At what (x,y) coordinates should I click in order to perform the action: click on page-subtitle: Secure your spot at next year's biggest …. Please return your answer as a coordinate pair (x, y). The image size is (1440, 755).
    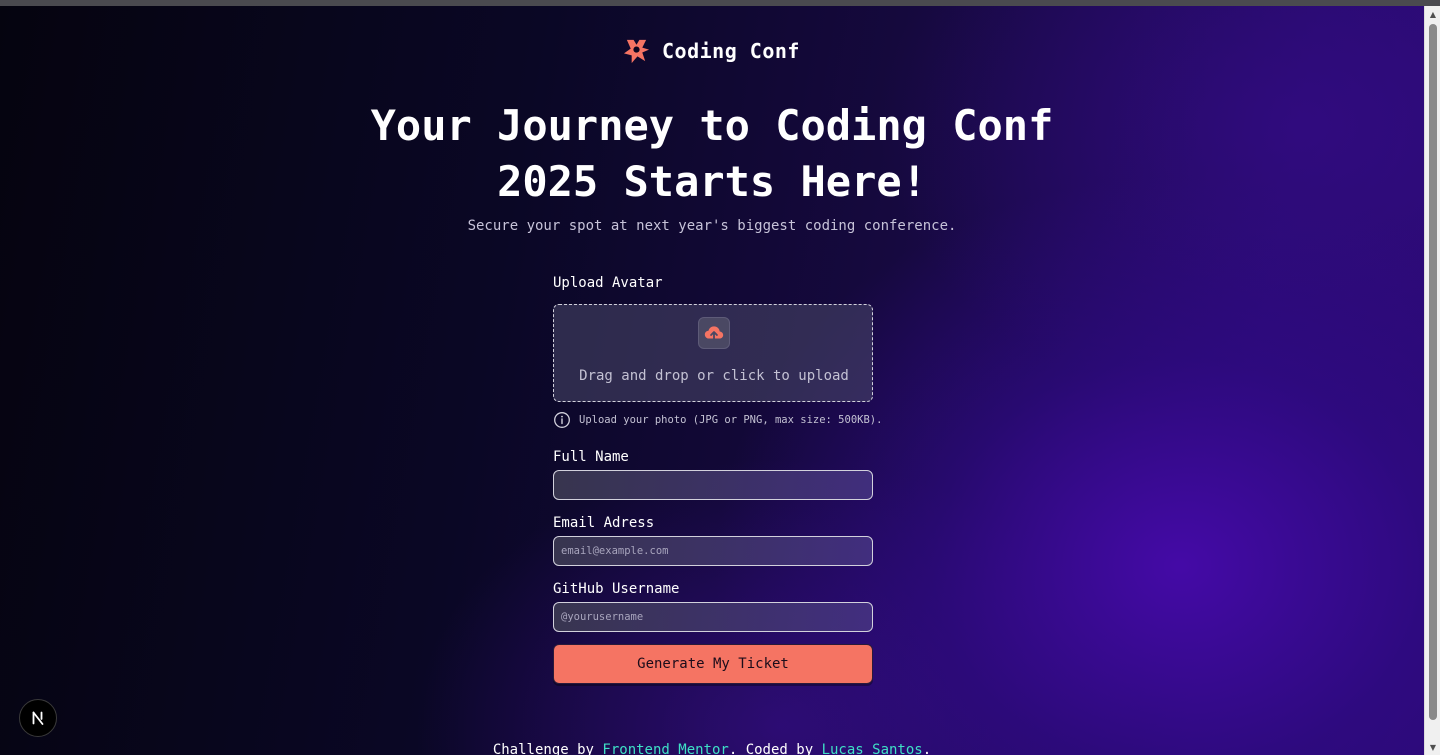
    Looking at the image, I should click on (712, 226).